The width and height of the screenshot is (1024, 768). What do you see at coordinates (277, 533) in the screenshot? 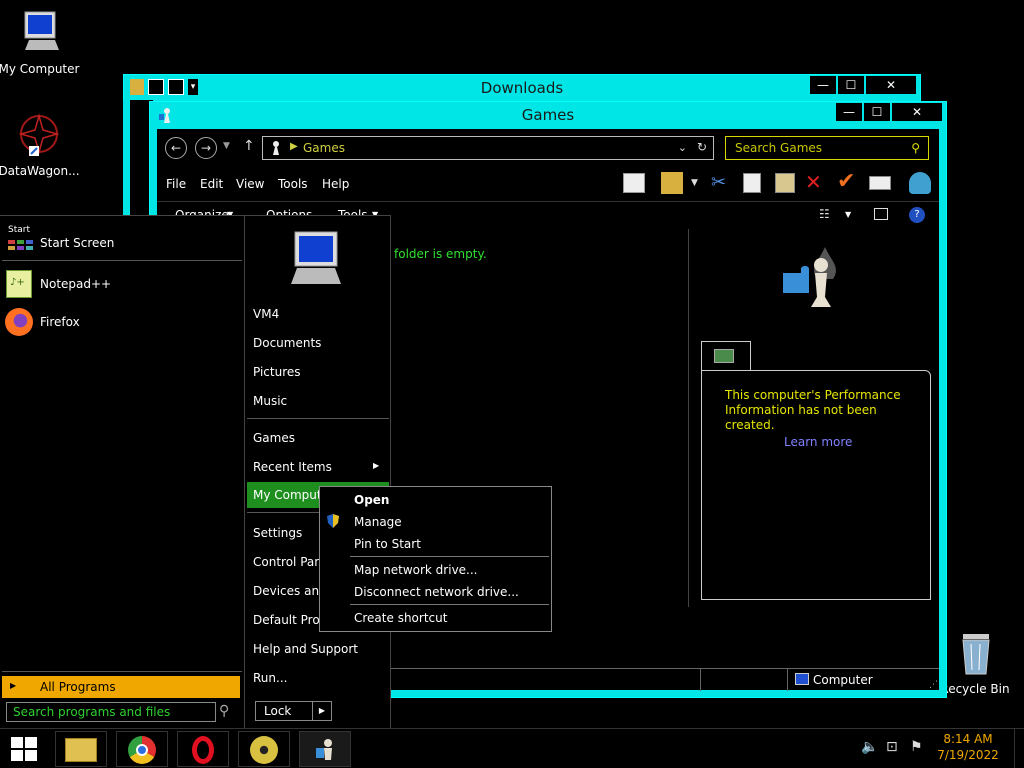
I see `start-item-settings: Settings` at bounding box center [277, 533].